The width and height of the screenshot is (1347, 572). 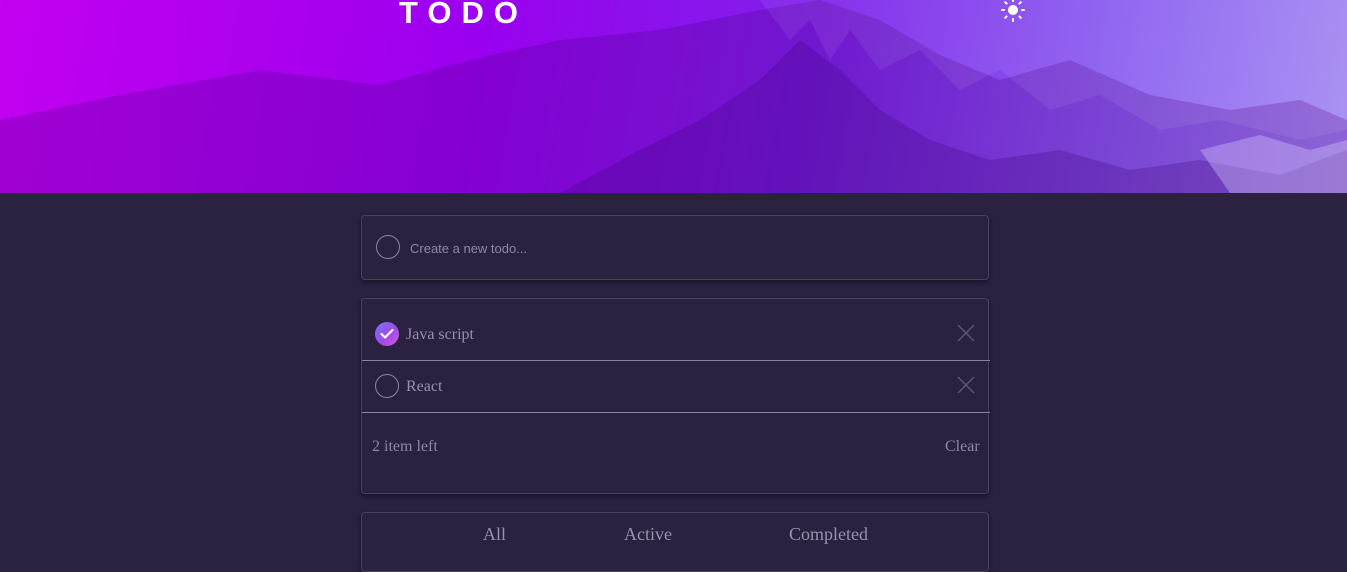 I want to click on todo-label: Java script, so click(x=440, y=334).